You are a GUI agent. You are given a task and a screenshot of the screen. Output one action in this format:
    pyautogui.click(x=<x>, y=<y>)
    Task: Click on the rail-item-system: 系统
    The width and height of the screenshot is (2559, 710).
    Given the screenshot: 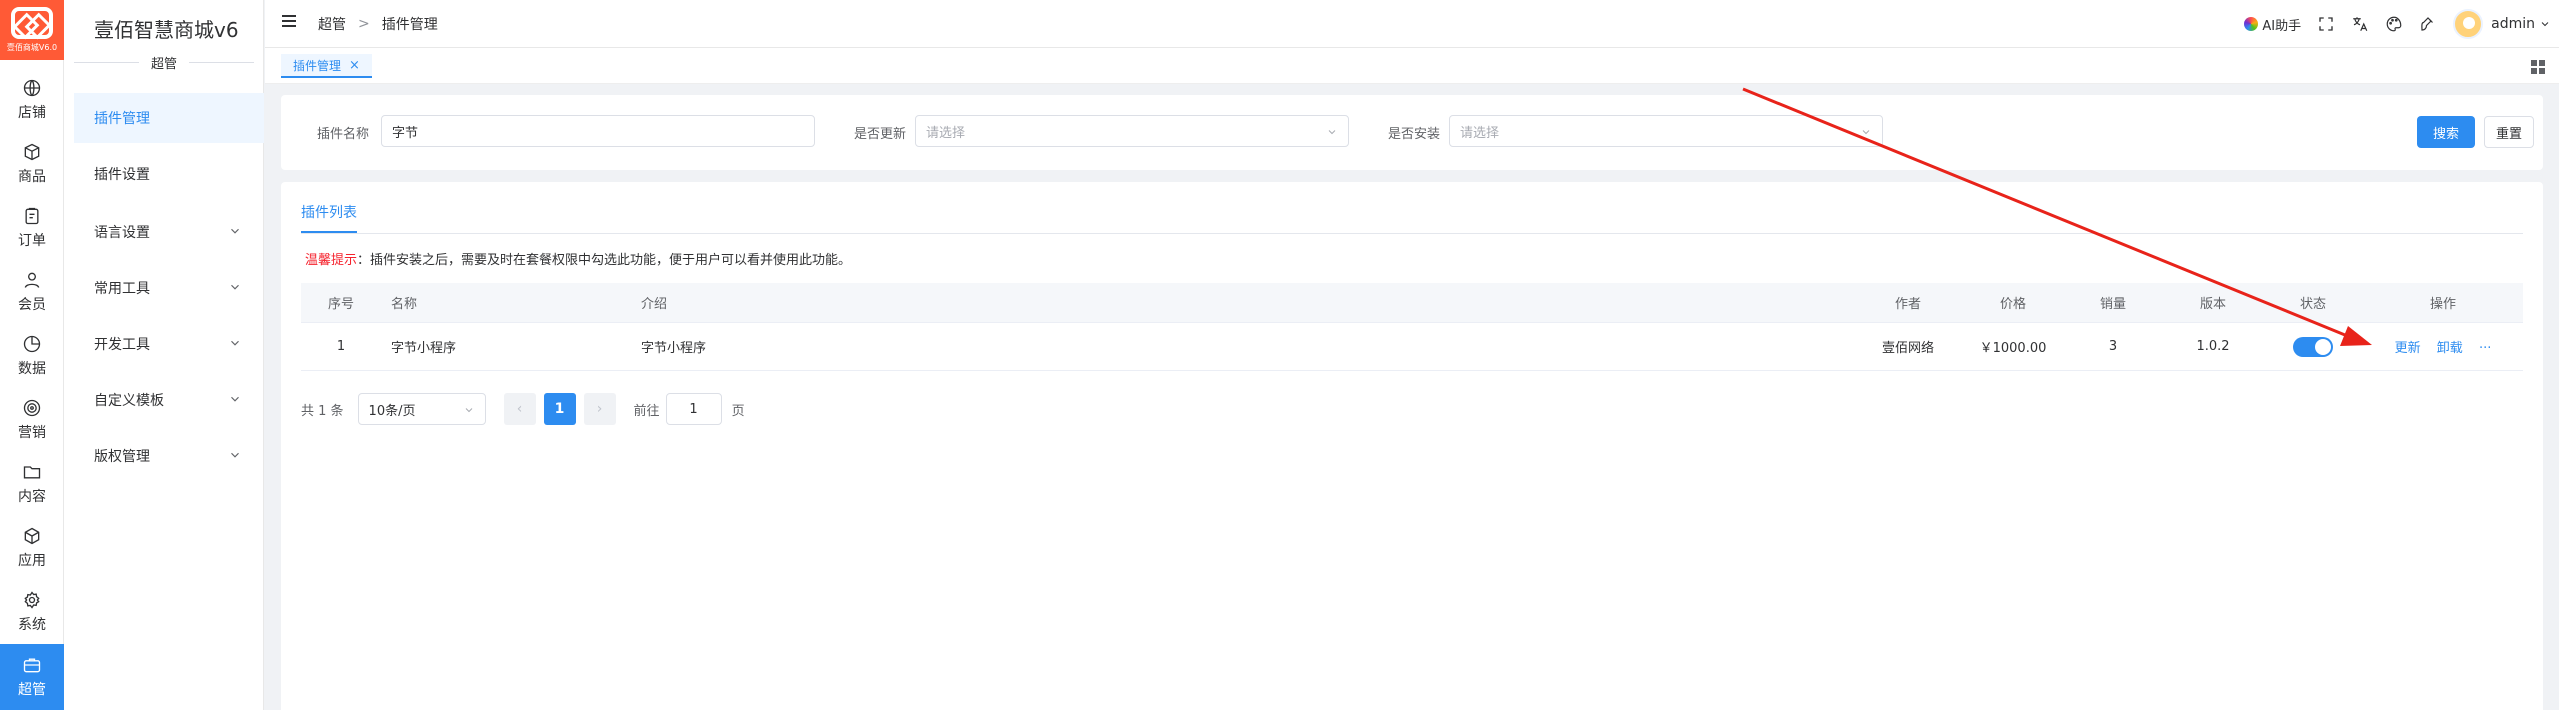 What is the action you would take?
    pyautogui.click(x=32, y=612)
    